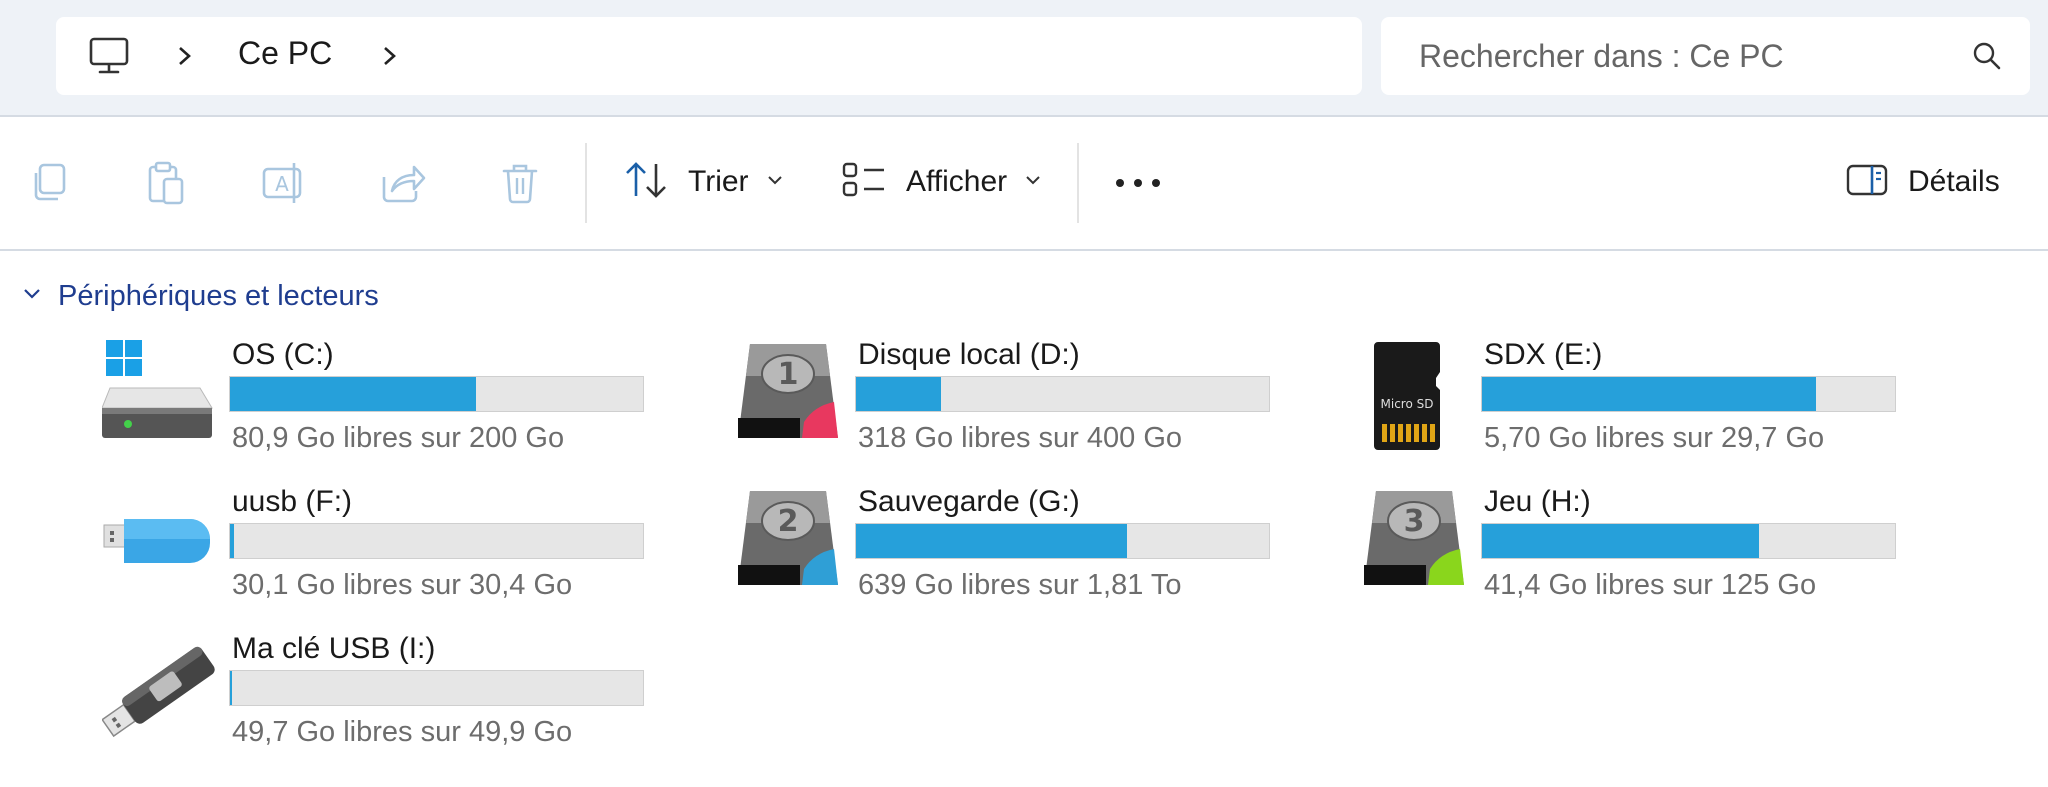 The width and height of the screenshot is (2048, 787). What do you see at coordinates (218, 295) in the screenshot?
I see `section-title: Périphériques et lecteurs` at bounding box center [218, 295].